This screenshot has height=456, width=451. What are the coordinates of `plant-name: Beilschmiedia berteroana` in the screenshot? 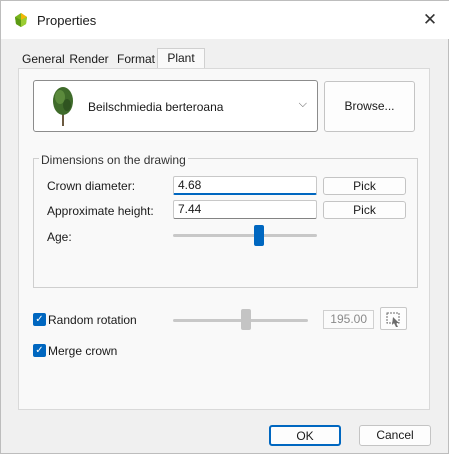 It's located at (156, 107).